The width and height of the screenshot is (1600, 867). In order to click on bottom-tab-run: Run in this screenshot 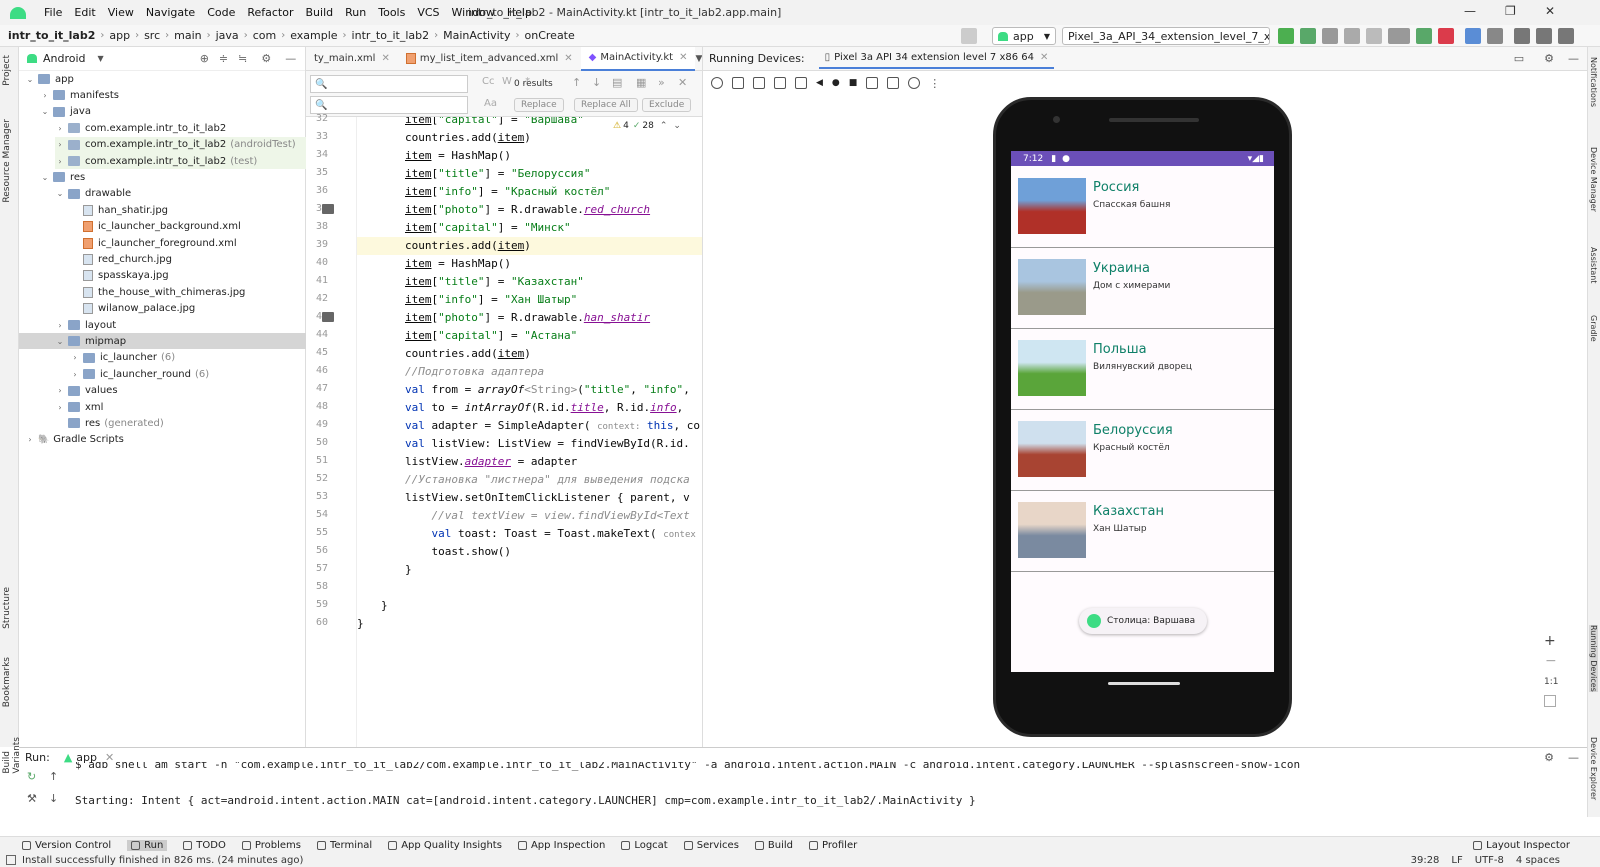, I will do `click(147, 845)`.